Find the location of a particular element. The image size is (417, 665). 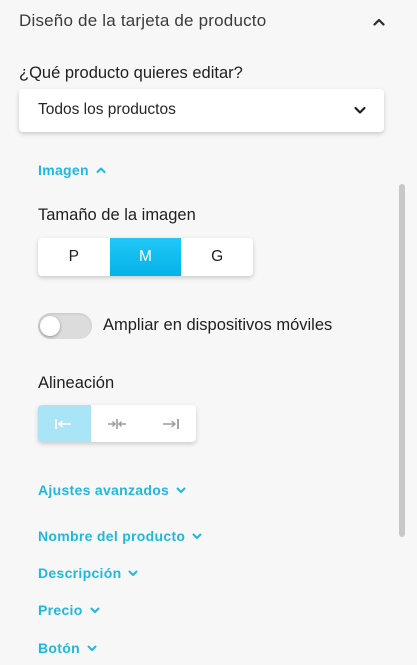

alignment-label: Alineación is located at coordinates (76, 383).